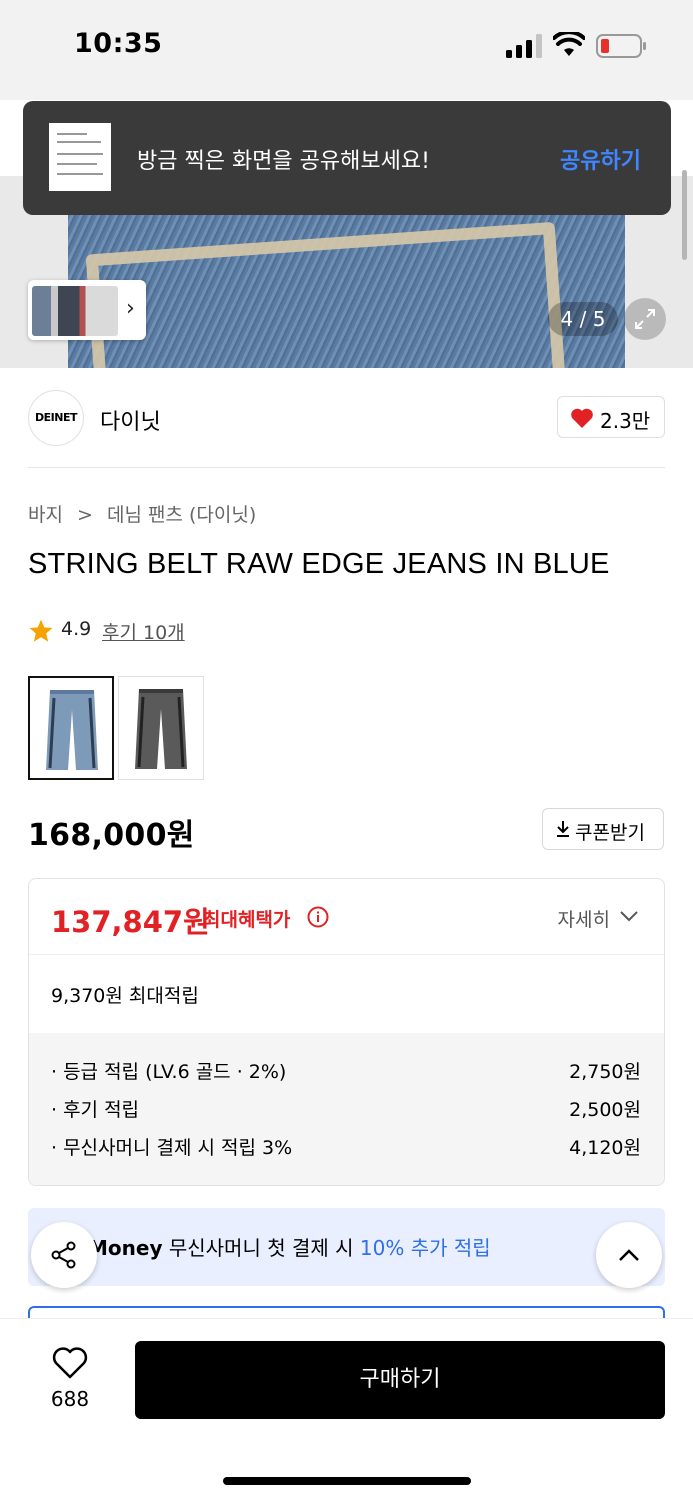 The image size is (693, 1500). Describe the element at coordinates (524, 46) in the screenshot. I see `signal-icon` at that location.